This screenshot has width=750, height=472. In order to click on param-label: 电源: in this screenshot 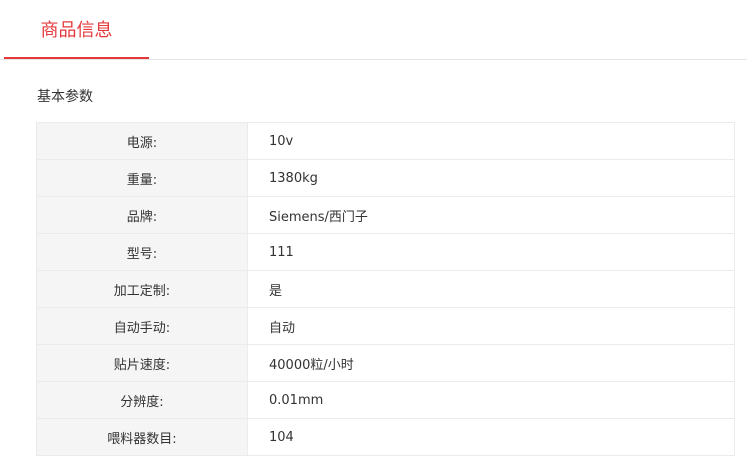, I will do `click(142, 141)`.